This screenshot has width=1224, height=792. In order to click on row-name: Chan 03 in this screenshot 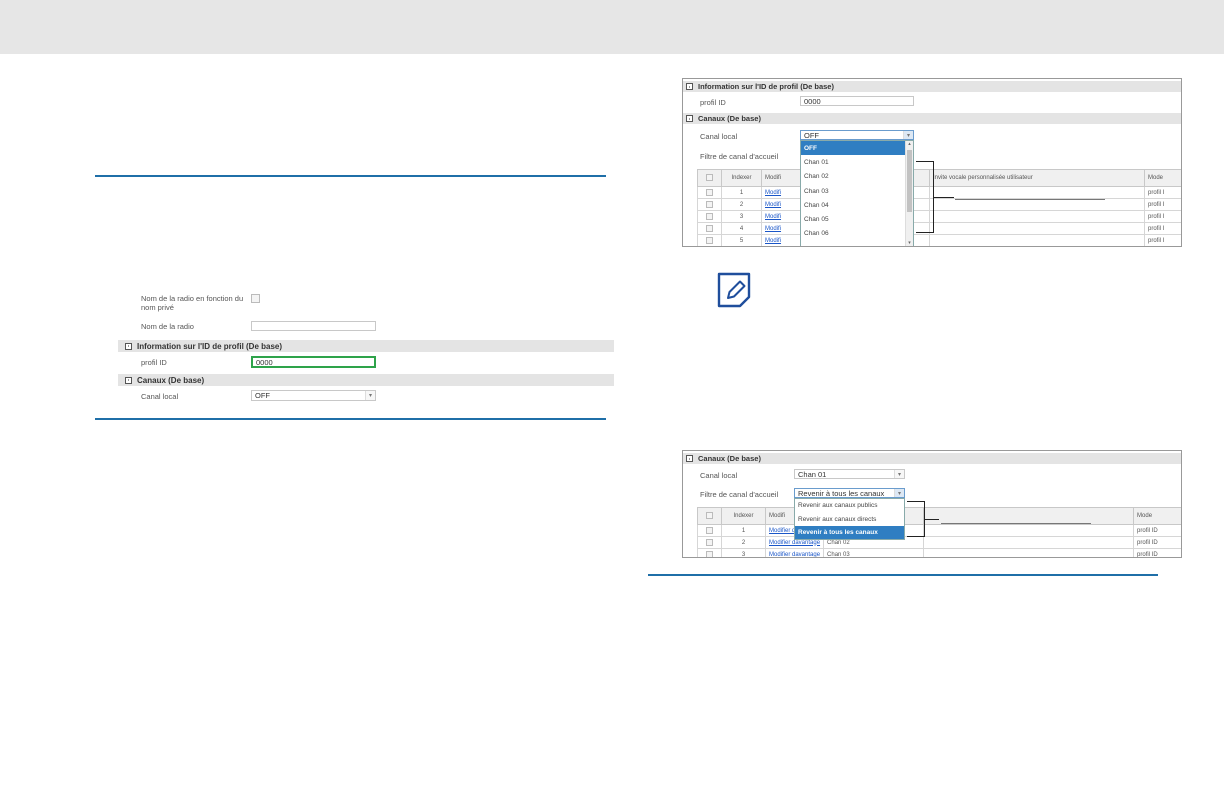, I will do `click(874, 552)`.